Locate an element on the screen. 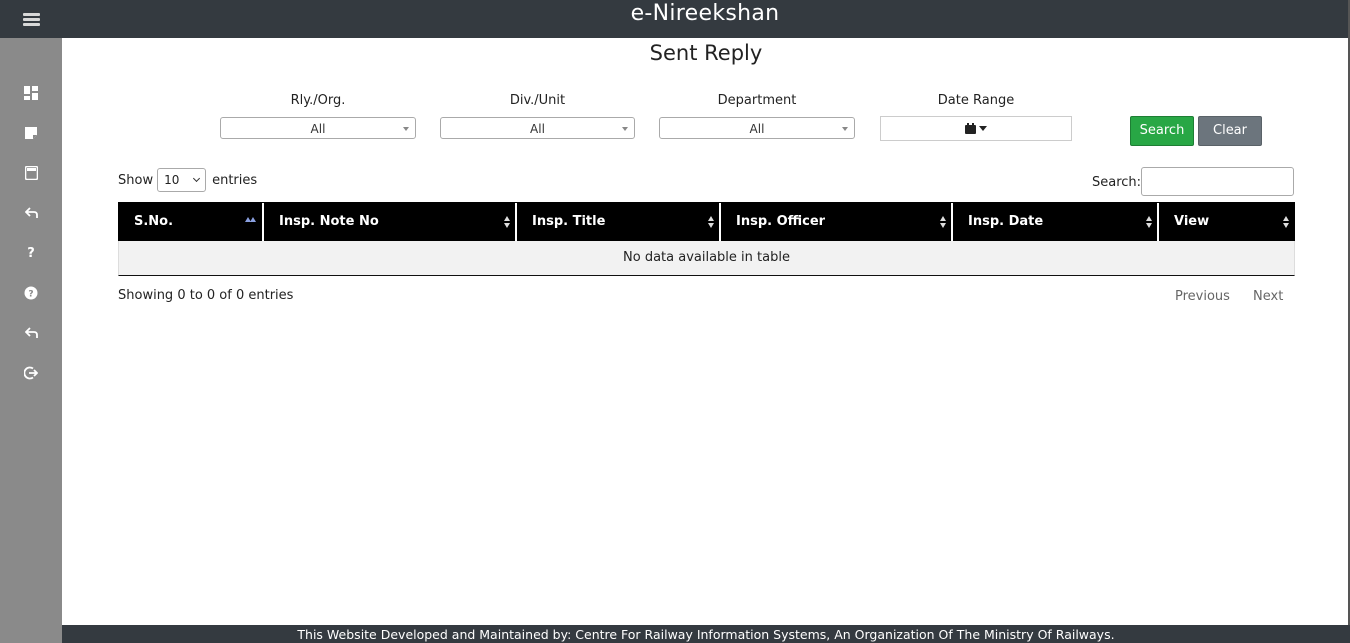 The image size is (1350, 643). app-title: e-Nireekshan is located at coordinates (705, 13).